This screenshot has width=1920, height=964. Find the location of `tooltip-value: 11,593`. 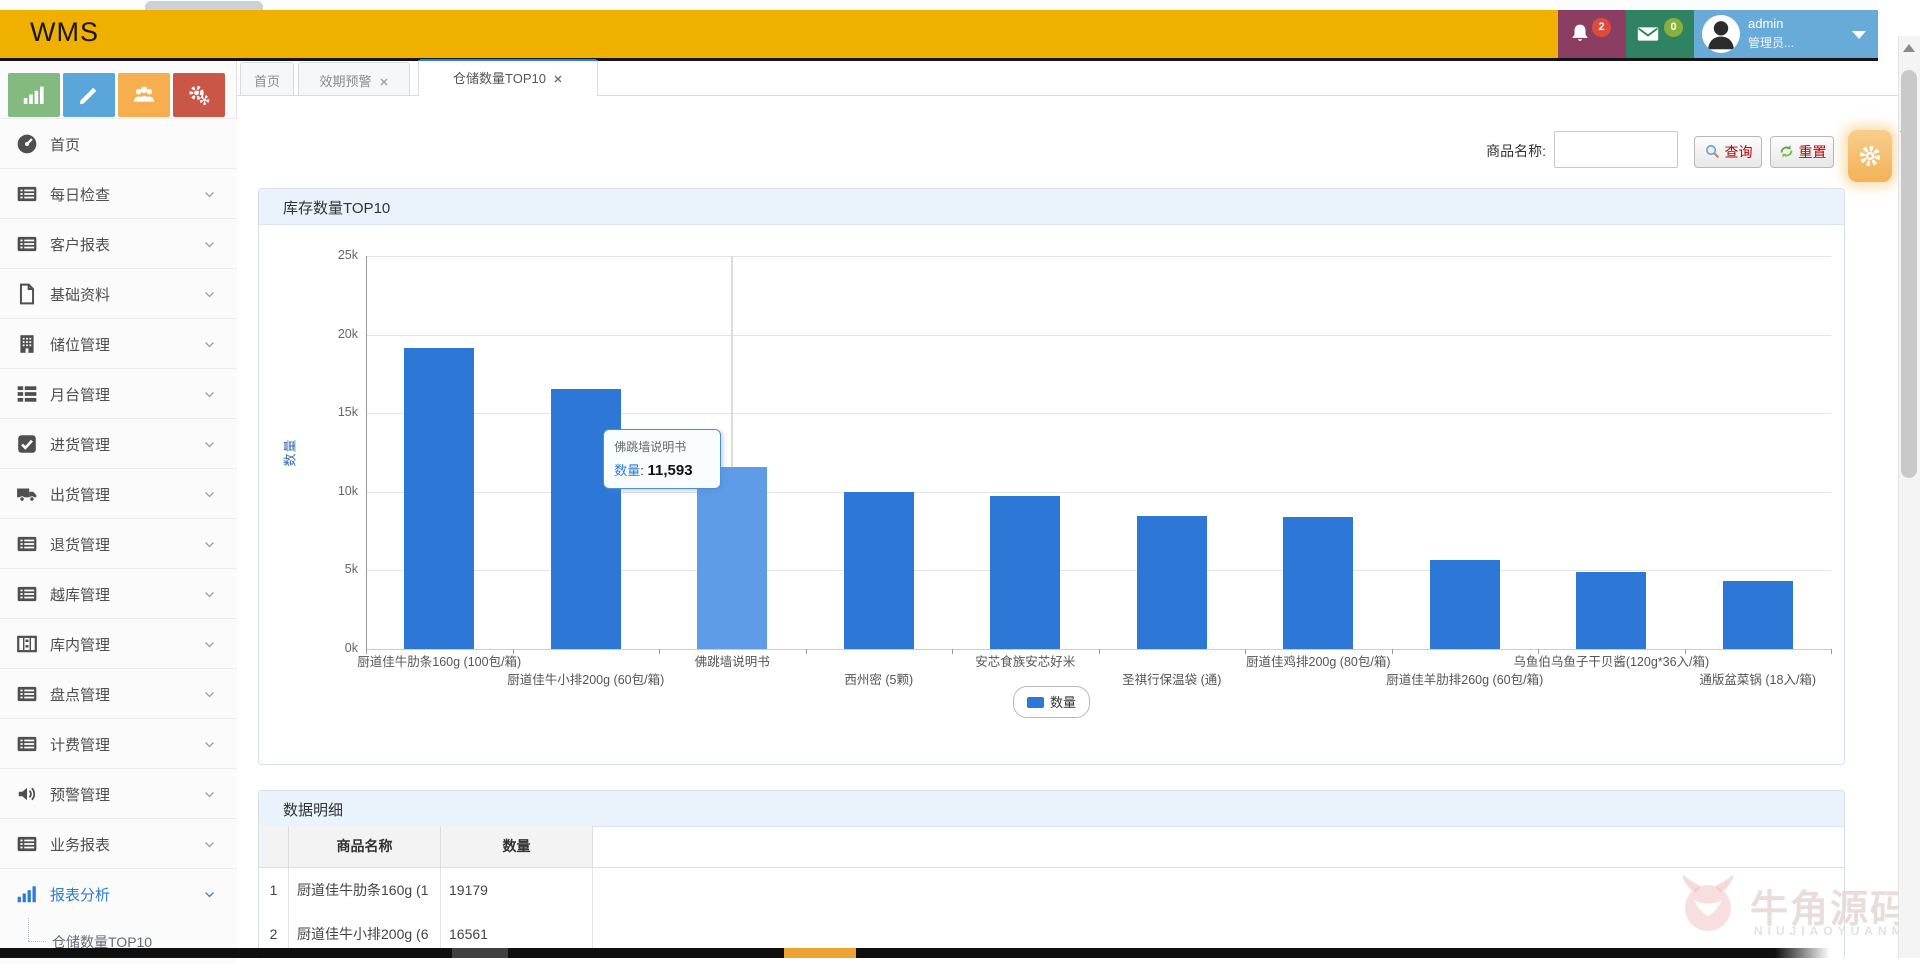

tooltip-value: 11,593 is located at coordinates (670, 470).